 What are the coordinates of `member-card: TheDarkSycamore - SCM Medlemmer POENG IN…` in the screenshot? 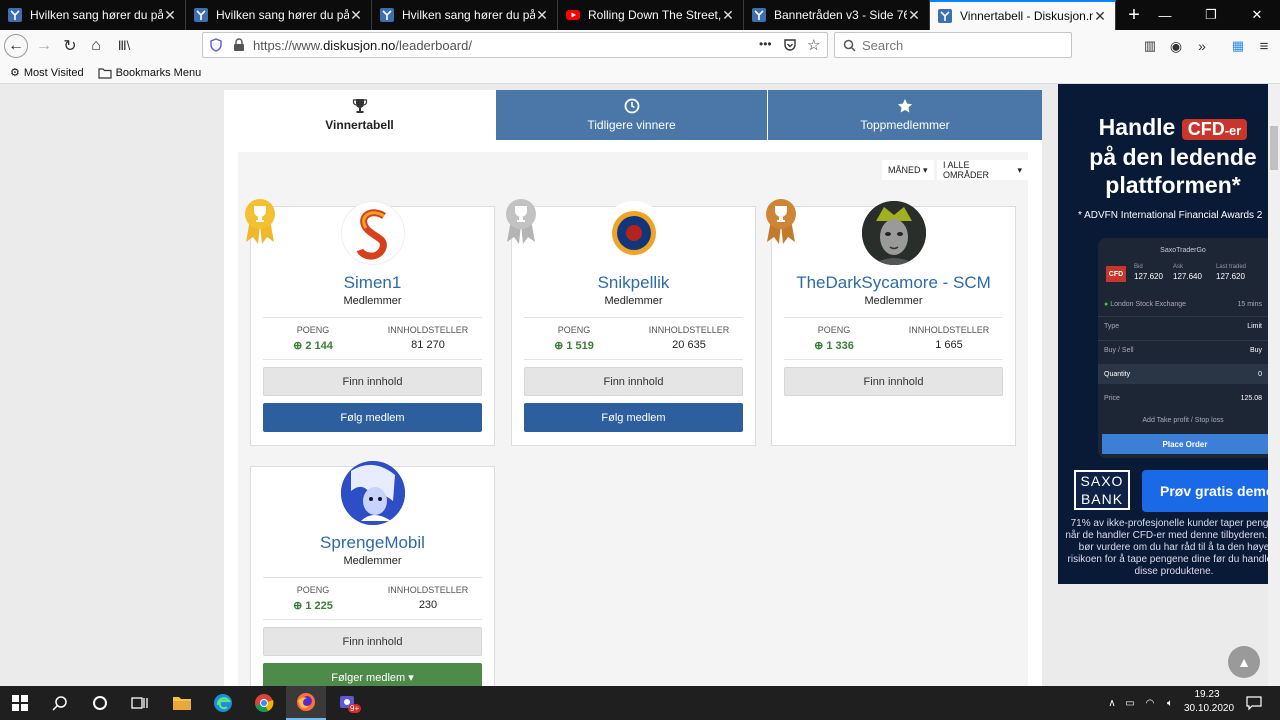 It's located at (893, 323).